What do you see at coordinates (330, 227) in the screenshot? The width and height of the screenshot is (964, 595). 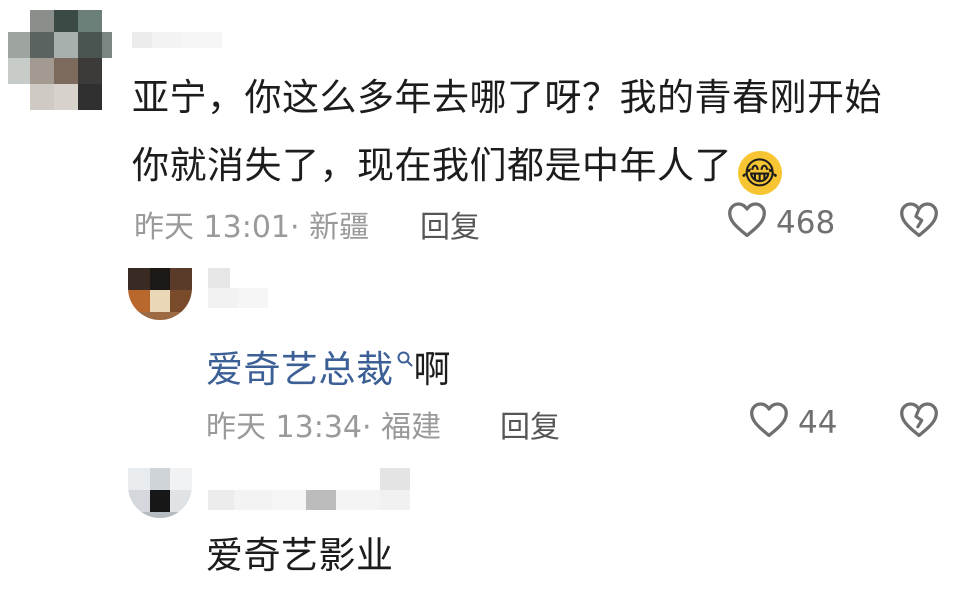 I see `location: · 新疆` at bounding box center [330, 227].